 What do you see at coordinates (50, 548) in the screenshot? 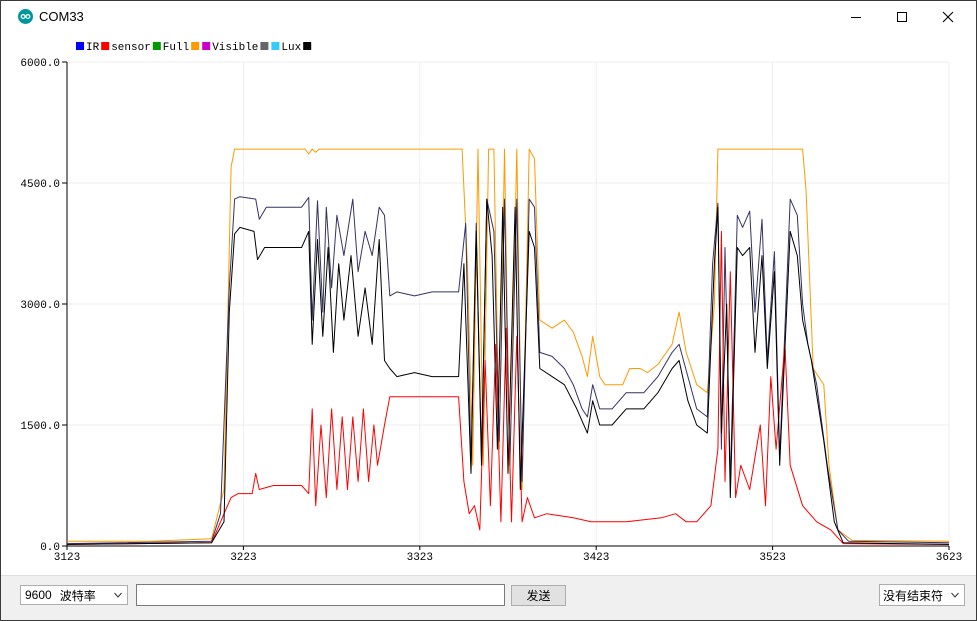
I see `y-tick-label: 0.0` at bounding box center [50, 548].